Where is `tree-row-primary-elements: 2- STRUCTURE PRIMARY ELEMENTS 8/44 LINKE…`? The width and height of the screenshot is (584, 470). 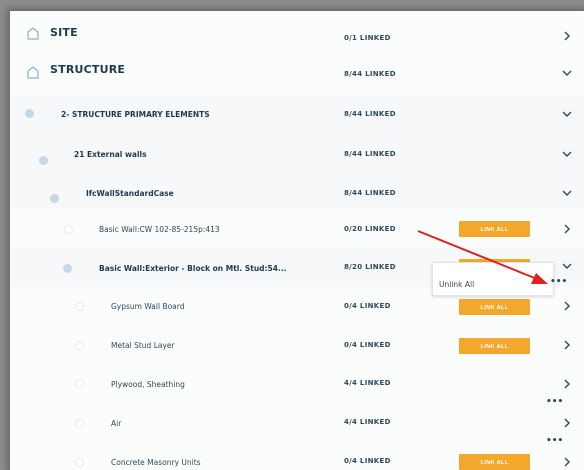 tree-row-primary-elements: 2- STRUCTURE PRIMARY ELEMENTS 8/44 LINKE… is located at coordinates (297, 114).